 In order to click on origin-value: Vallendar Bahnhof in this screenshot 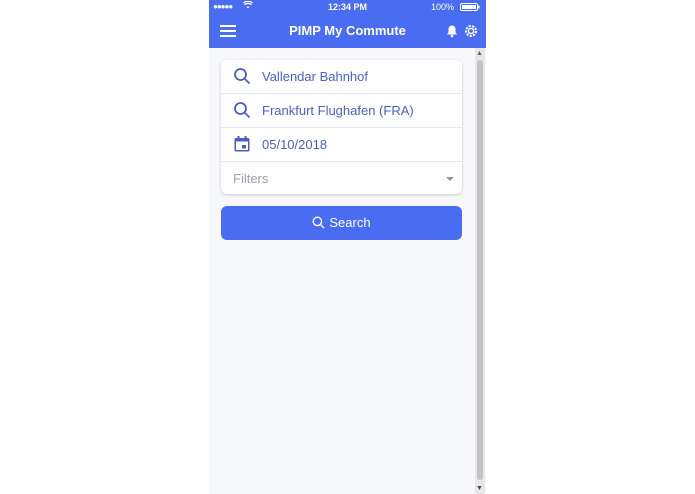, I will do `click(315, 76)`.